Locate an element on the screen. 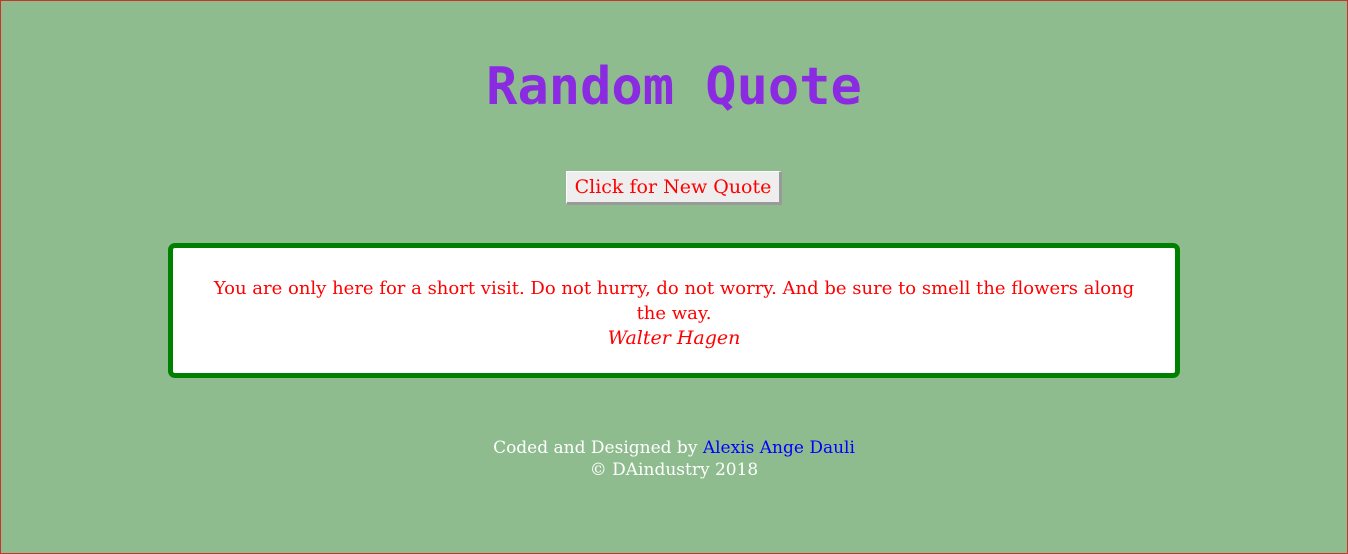 The image size is (1348, 554). quote-author: Walter Hagen is located at coordinates (674, 338).